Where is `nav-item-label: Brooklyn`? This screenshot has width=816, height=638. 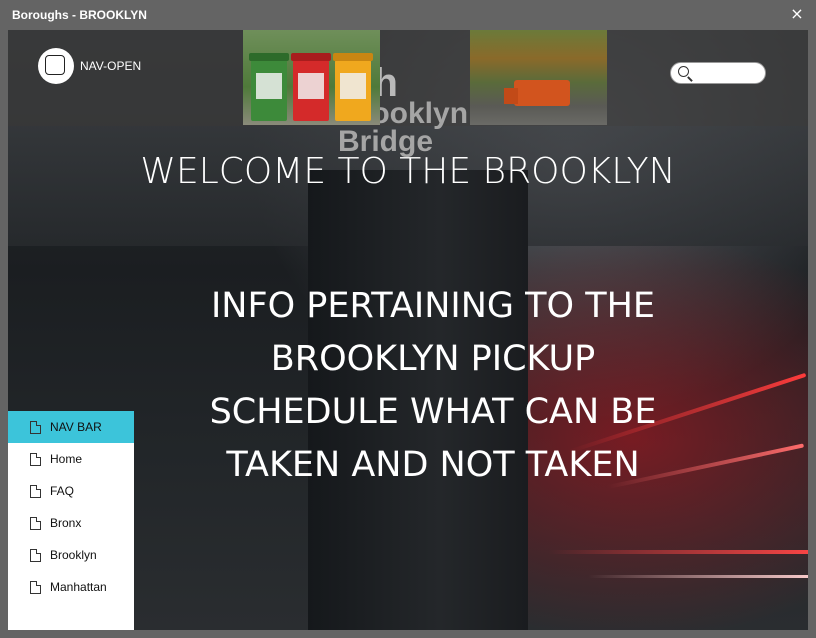
nav-item-label: Brooklyn is located at coordinates (73, 555).